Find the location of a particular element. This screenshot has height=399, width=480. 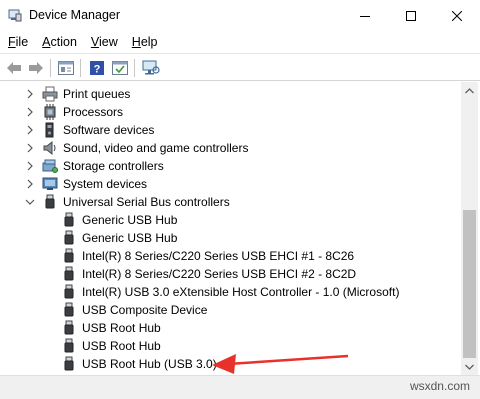

update-driver-icon is located at coordinates (120, 68).